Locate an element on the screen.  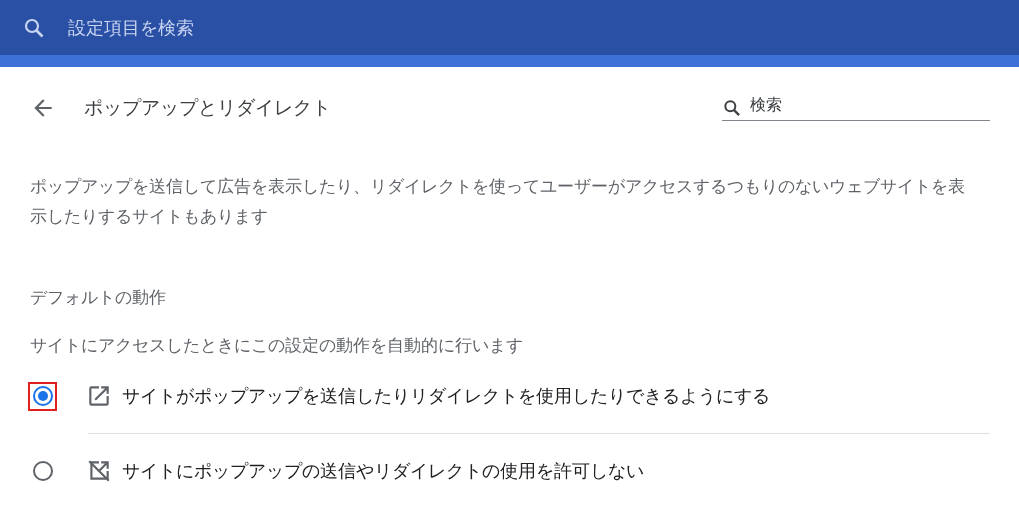
option-label: サイトがポップアップを送信したりリダイレクトを使用したりできるようにする is located at coordinates (446, 396).